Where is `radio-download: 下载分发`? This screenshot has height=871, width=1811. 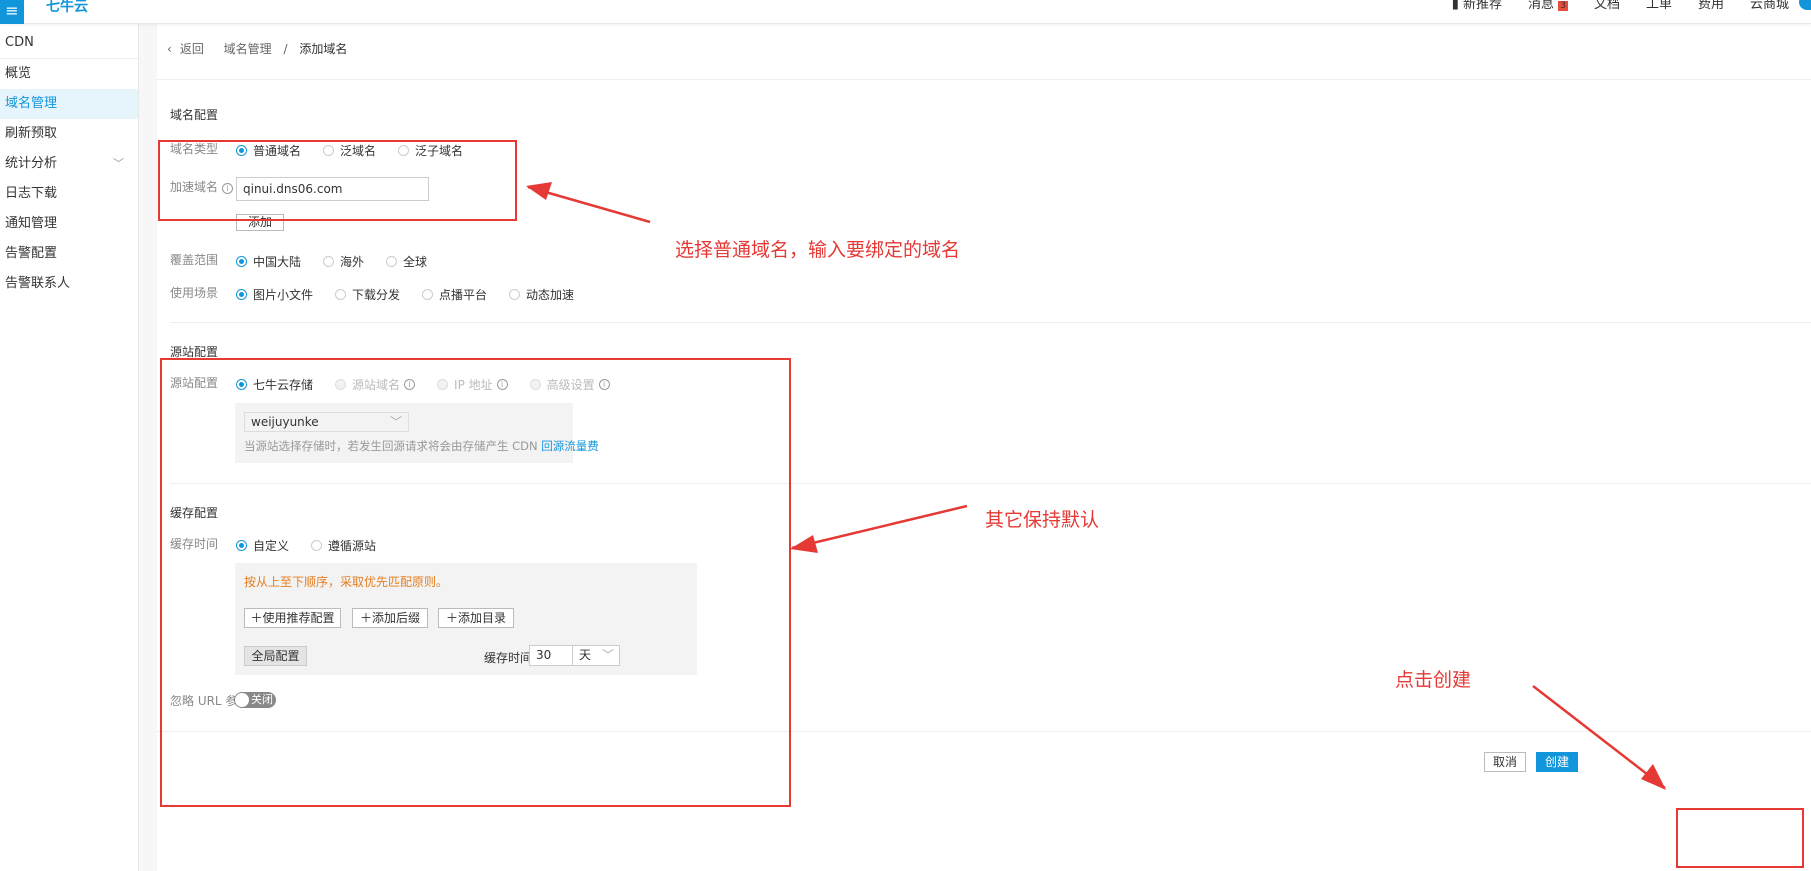 radio-download: 下载分发 is located at coordinates (367, 294).